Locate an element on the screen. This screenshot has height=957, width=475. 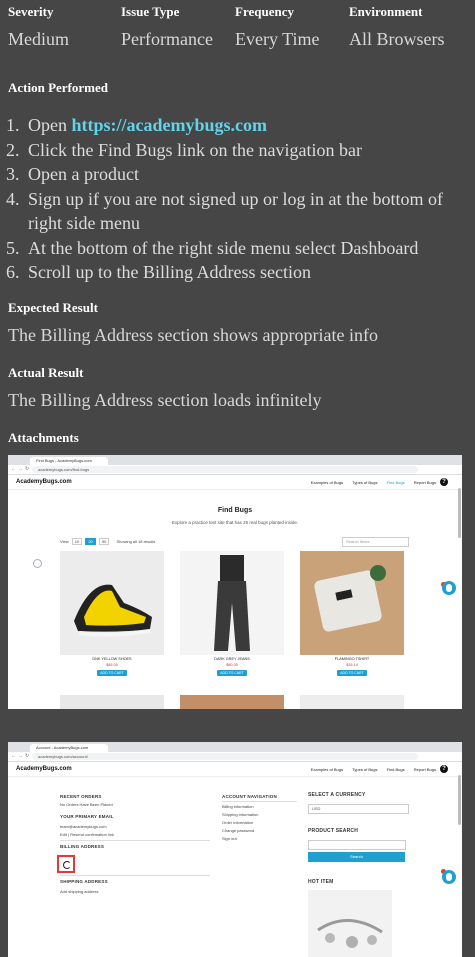
product-name: FLAMINGO TSHIRT is located at coordinates (352, 659).